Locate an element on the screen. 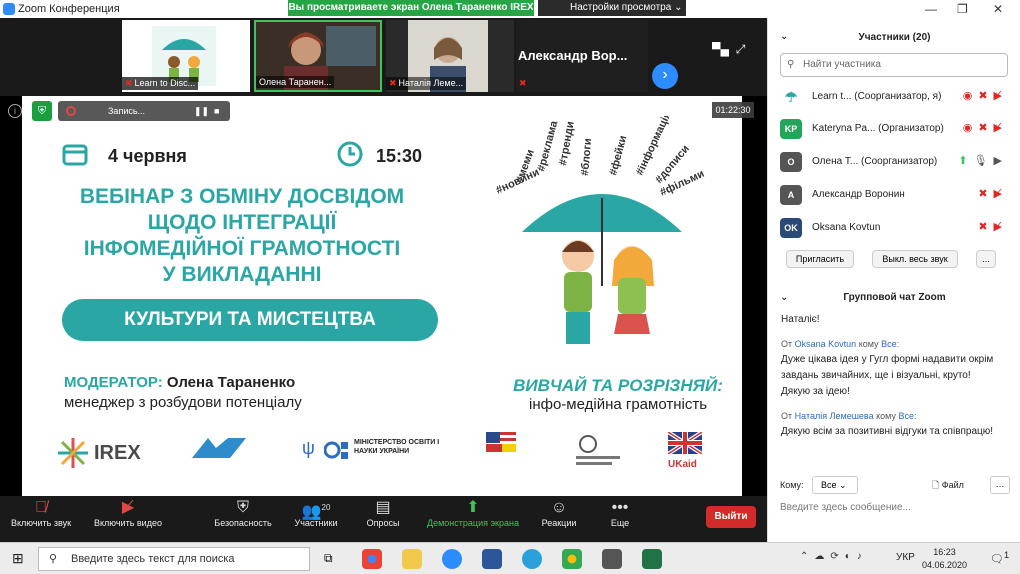 This screenshot has height=574, width=1020. fullscreen-icon: ⤢ is located at coordinates (741, 49).